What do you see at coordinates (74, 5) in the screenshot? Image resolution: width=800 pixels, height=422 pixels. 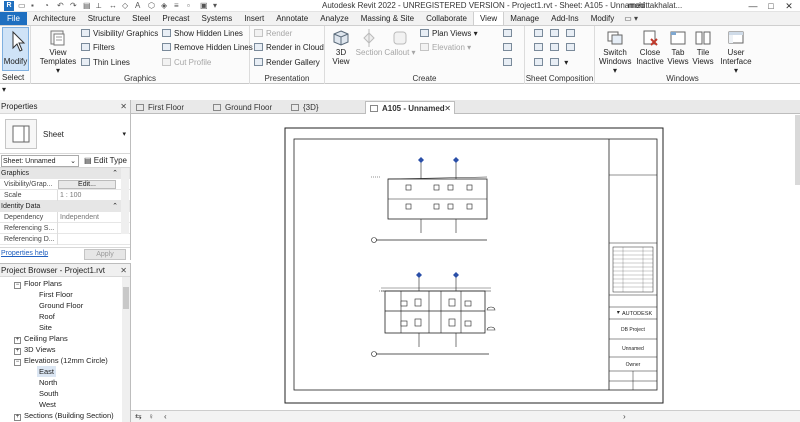 I see `redo-icon: ↷` at bounding box center [74, 5].